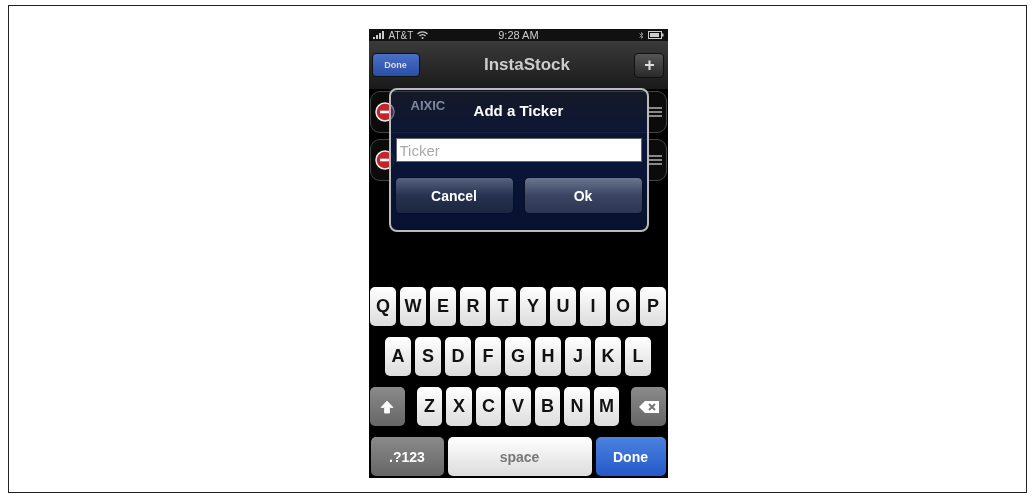 The height and width of the screenshot is (498, 1035). Describe the element at coordinates (443, 306) in the screenshot. I see `letter-key: E` at that location.